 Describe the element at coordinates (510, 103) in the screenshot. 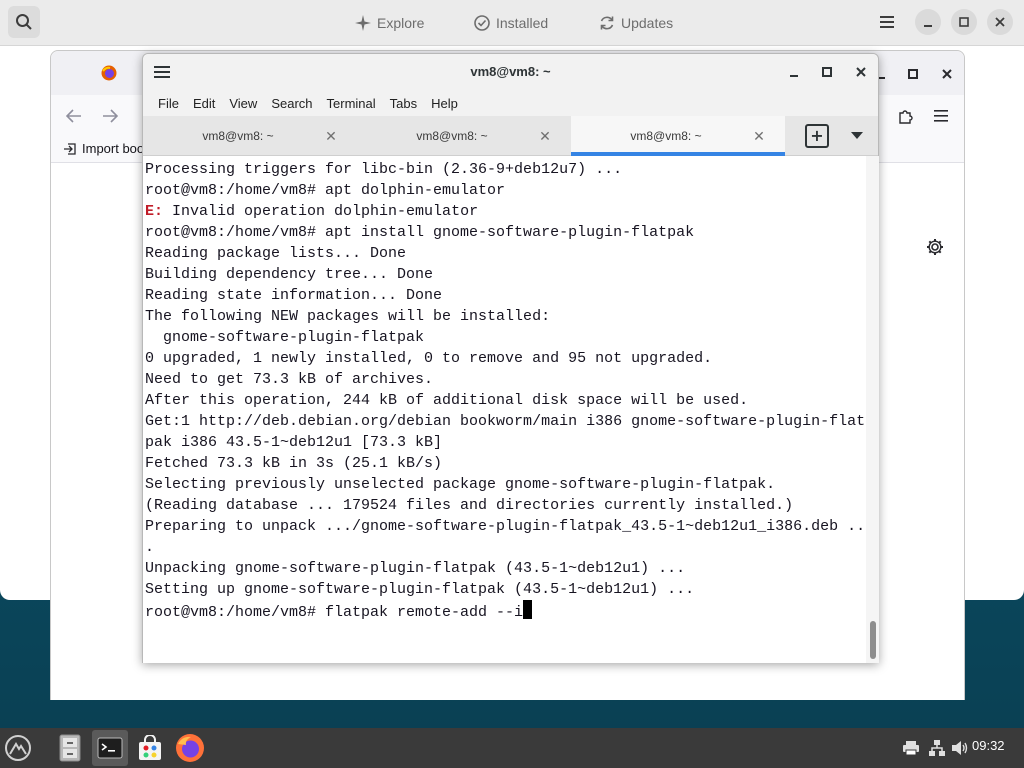

I see `terminal-menubar: File Edit View Search Terminal Tabs Help` at that location.